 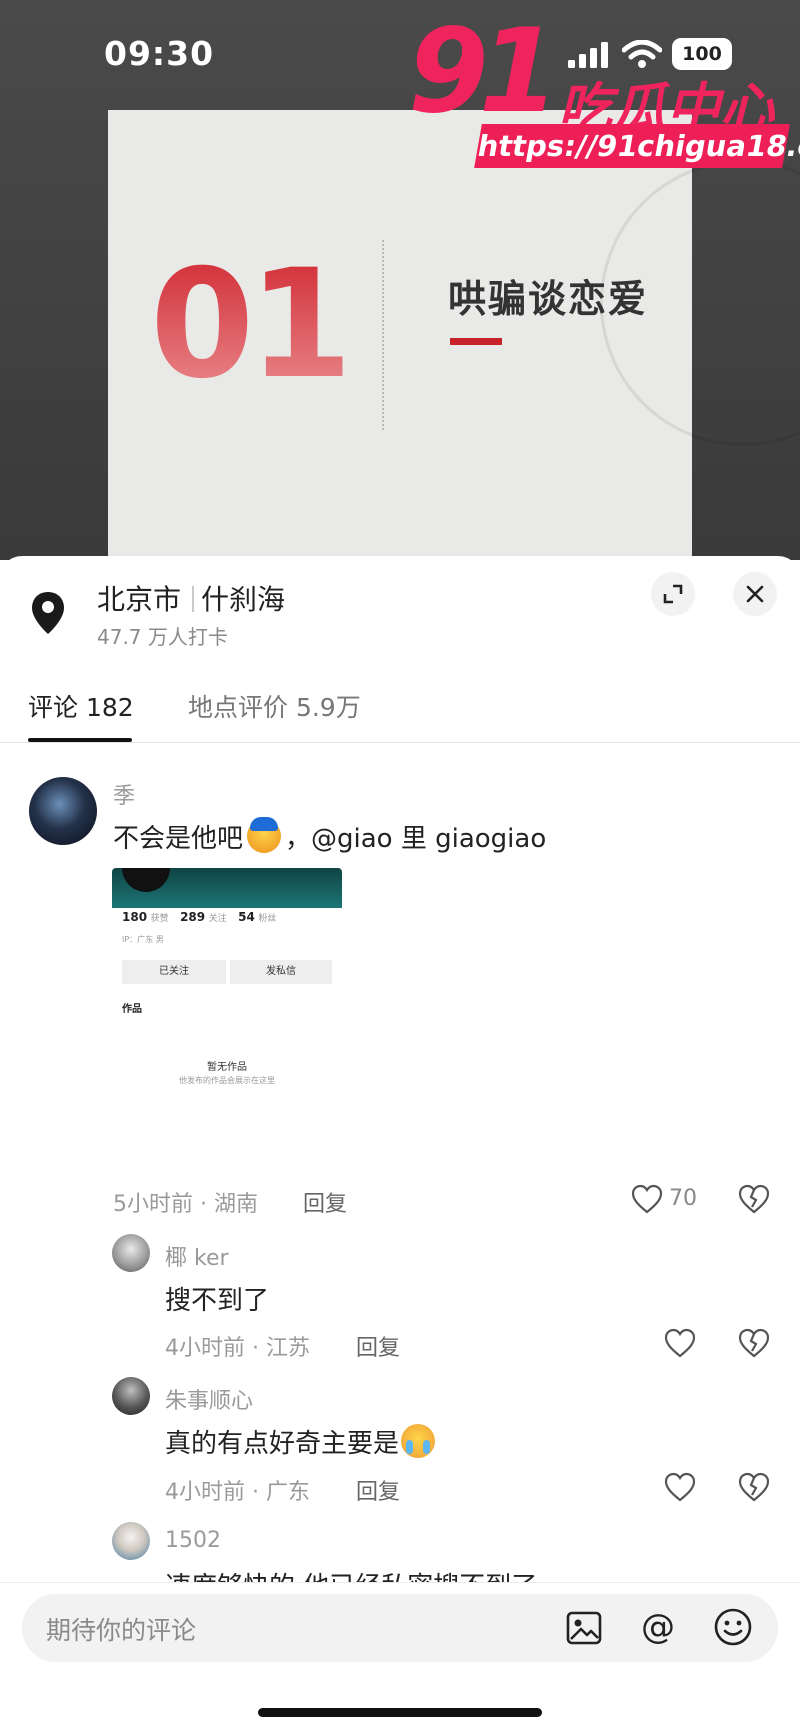 What do you see at coordinates (124, 794) in the screenshot?
I see `comment-author: 季` at bounding box center [124, 794].